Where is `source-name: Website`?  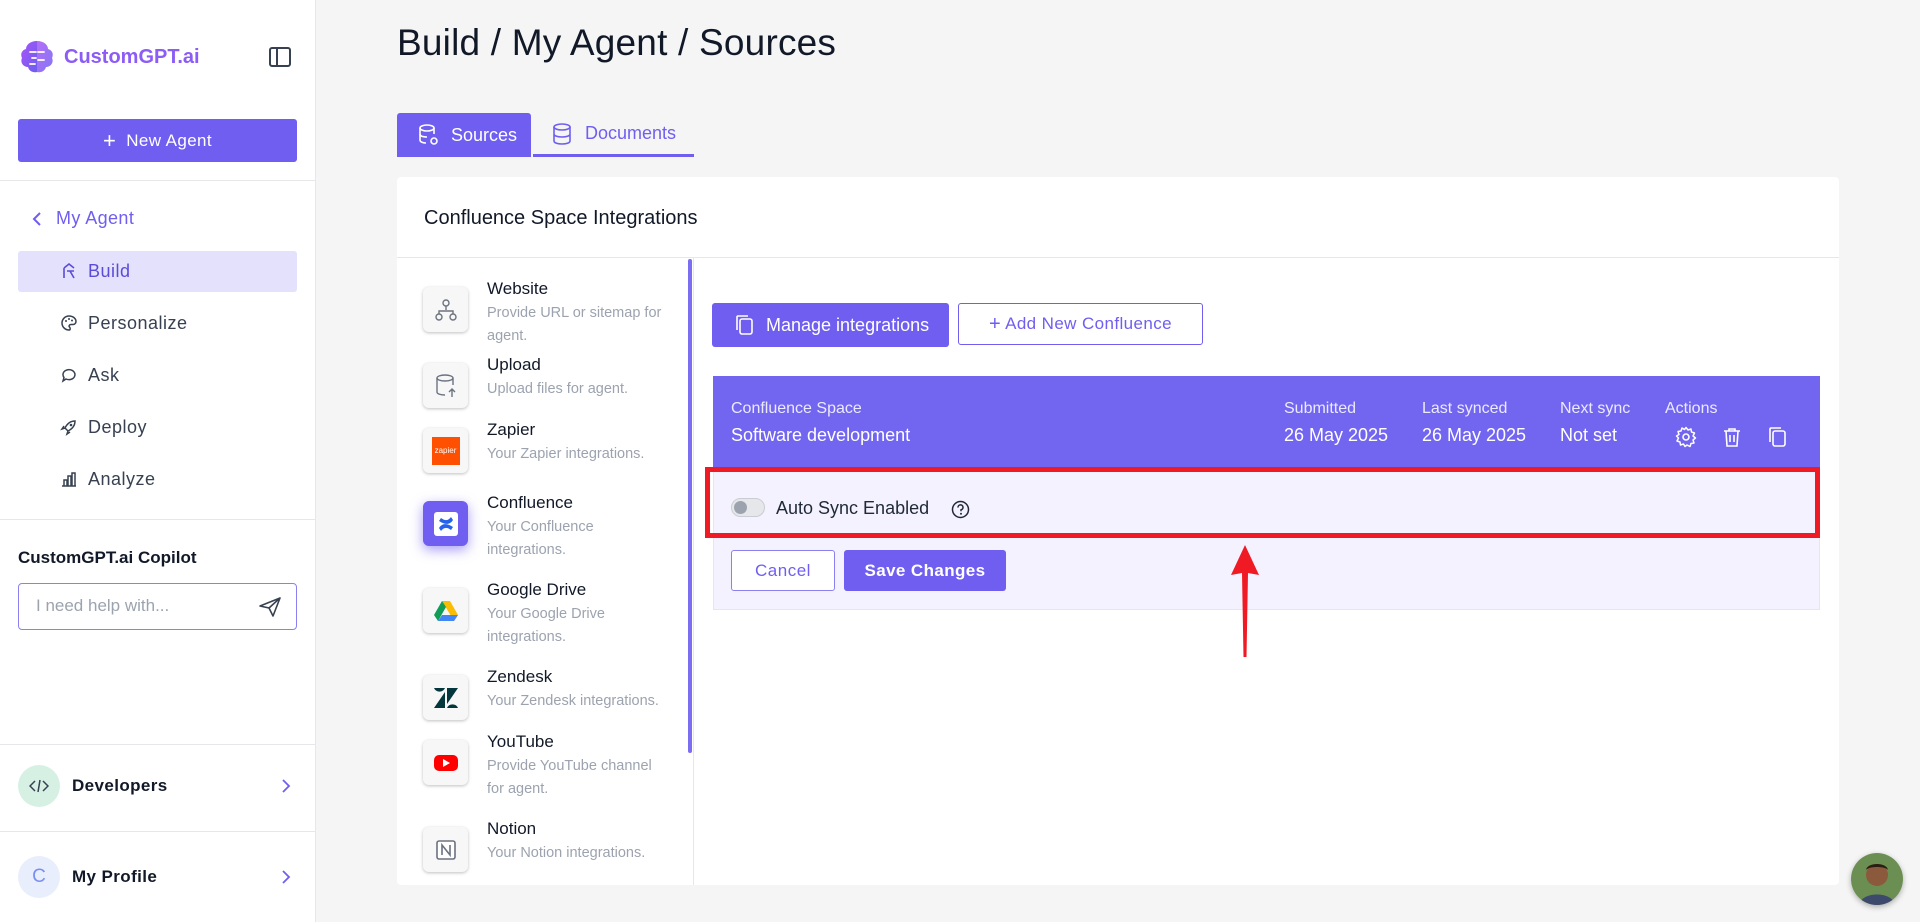 source-name: Website is located at coordinates (518, 288).